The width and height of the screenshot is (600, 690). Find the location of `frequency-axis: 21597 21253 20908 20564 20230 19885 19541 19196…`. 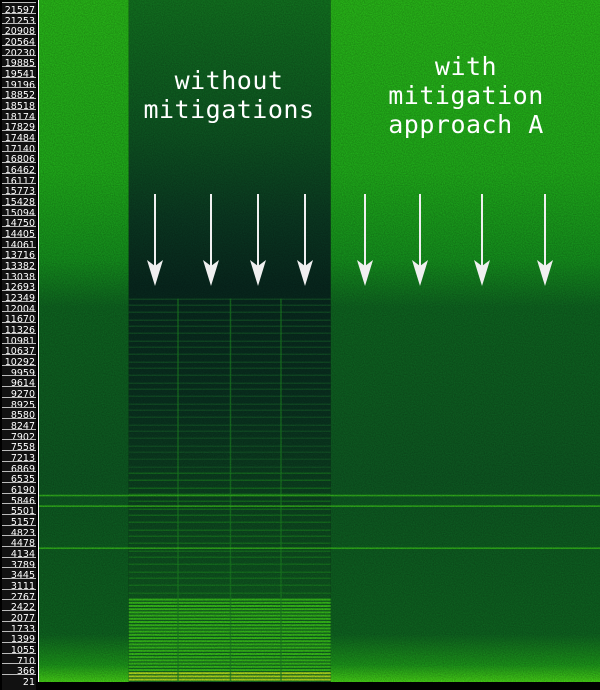

frequency-axis: 21597 21253 20908 20564 20230 19885 19541 19196… is located at coordinates (19, 345).